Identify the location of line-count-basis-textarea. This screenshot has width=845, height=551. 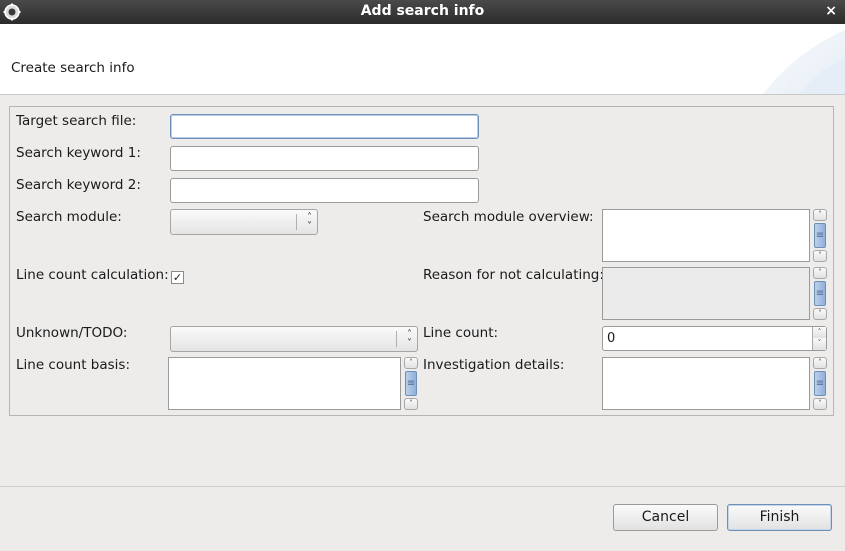
(284, 383).